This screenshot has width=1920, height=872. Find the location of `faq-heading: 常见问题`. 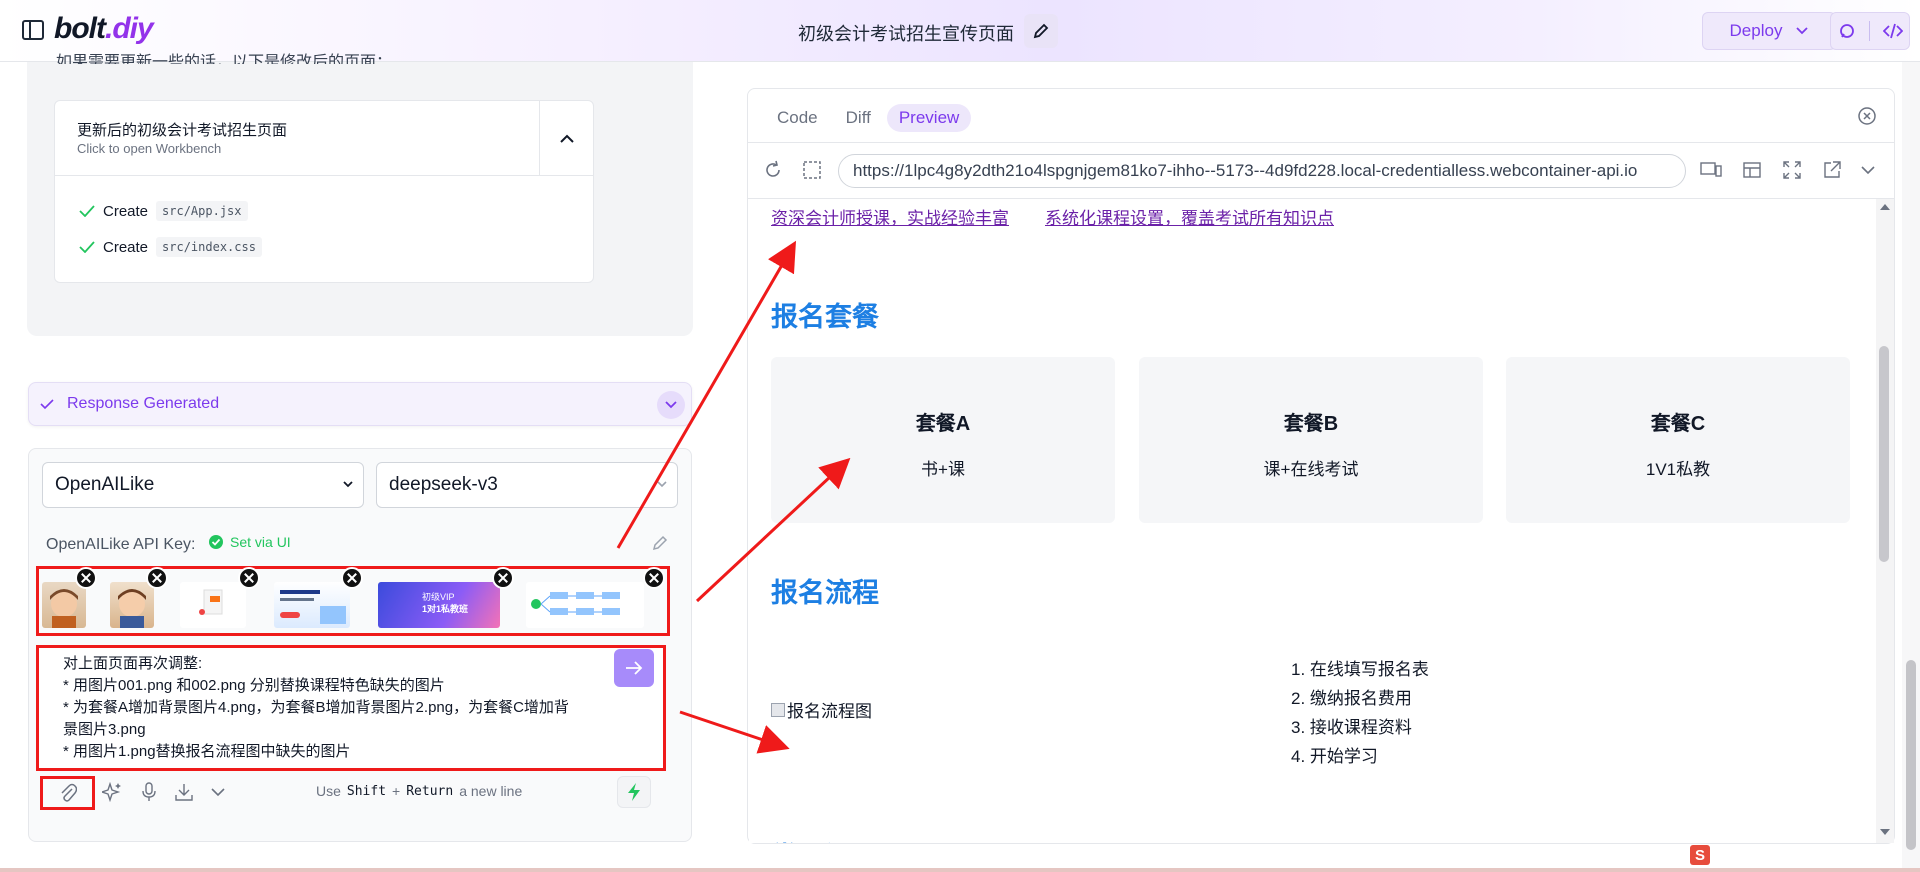

faq-heading: 常见问题 is located at coordinates (825, 839).